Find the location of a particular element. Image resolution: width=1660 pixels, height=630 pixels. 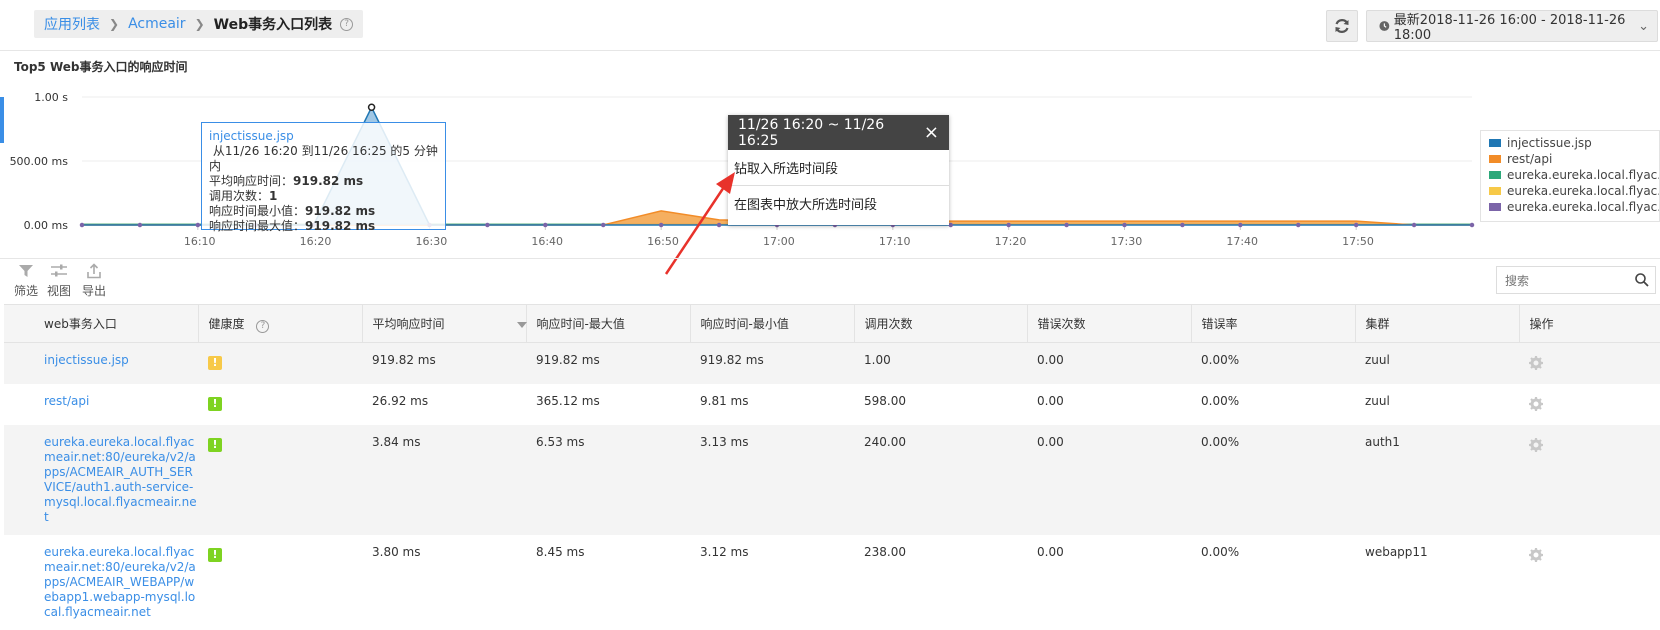

x-tick-label: 17:10 is located at coordinates (894, 241).